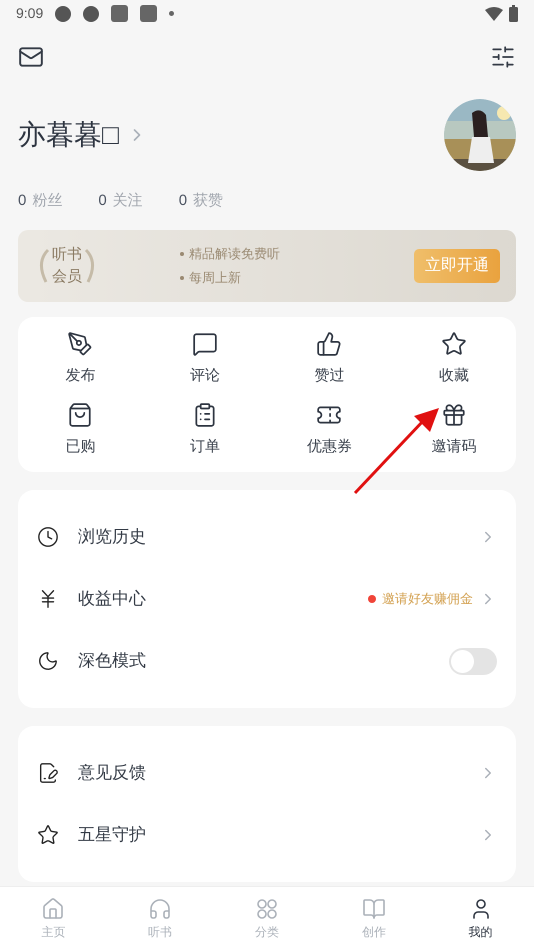 This screenshot has height=950, width=534. I want to click on menu-row: 五星守护, so click(267, 835).